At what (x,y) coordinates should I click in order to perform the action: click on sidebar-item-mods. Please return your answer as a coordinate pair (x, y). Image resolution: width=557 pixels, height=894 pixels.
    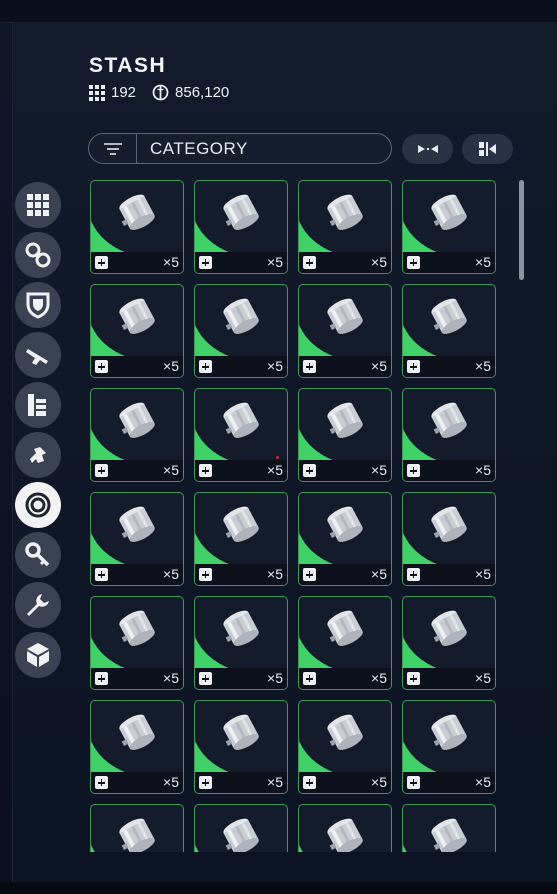
    Looking at the image, I should click on (38, 455).